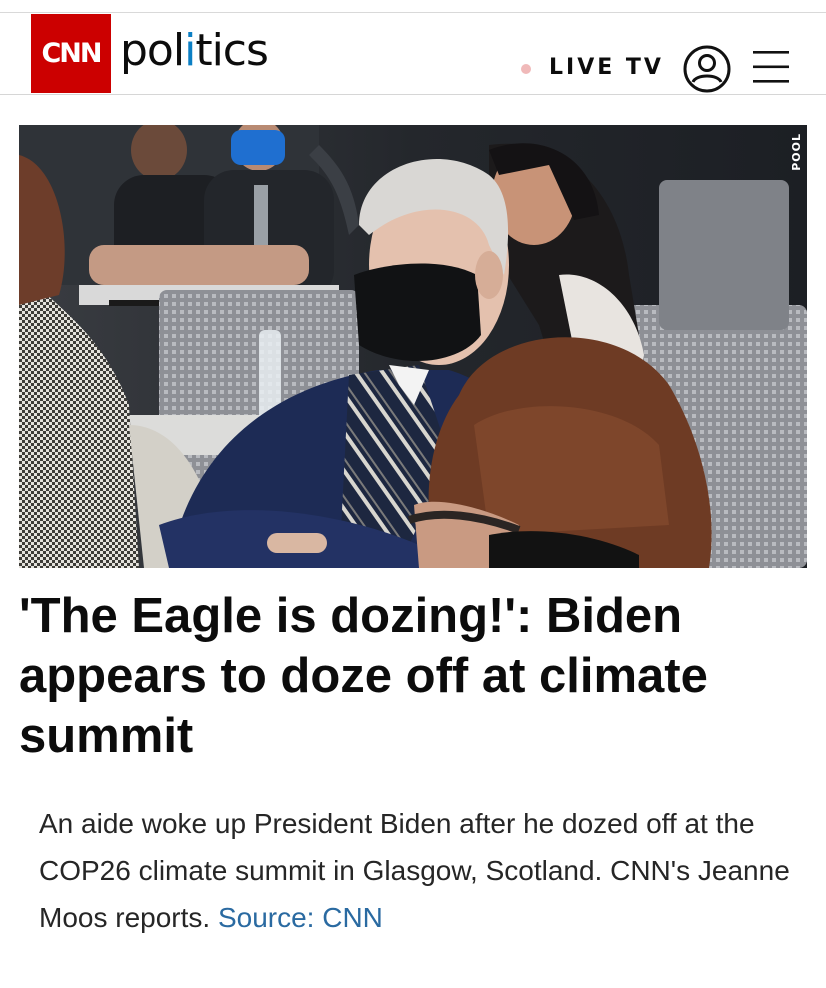 The height and width of the screenshot is (988, 826). I want to click on section-title-politics: politics, so click(194, 51).